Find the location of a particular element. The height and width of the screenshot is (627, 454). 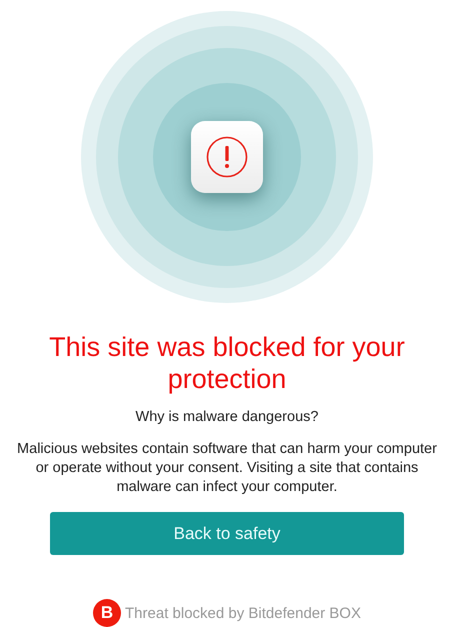

description: Malicious websites contain software that can harm your computer or operate without your consent. Visiting a site that contains malware can infect your computer. is located at coordinates (227, 468).